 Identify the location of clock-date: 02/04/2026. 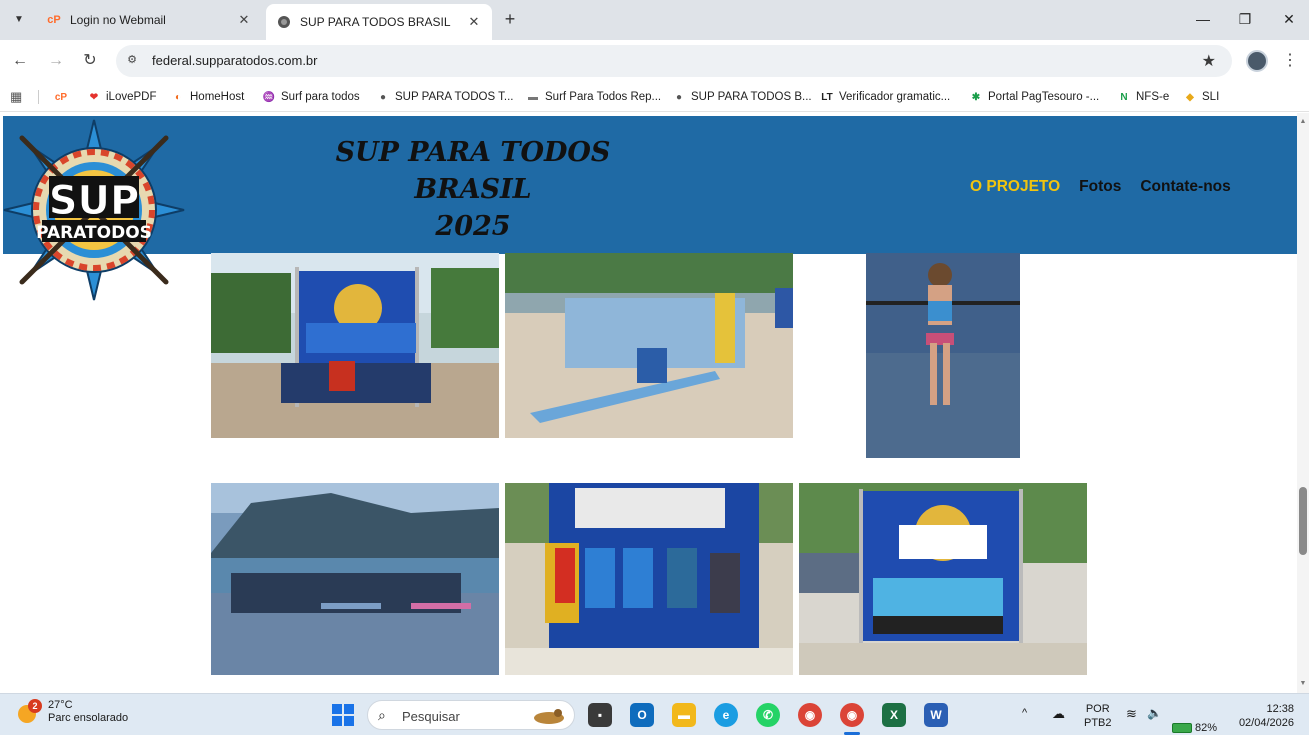
(1266, 723).